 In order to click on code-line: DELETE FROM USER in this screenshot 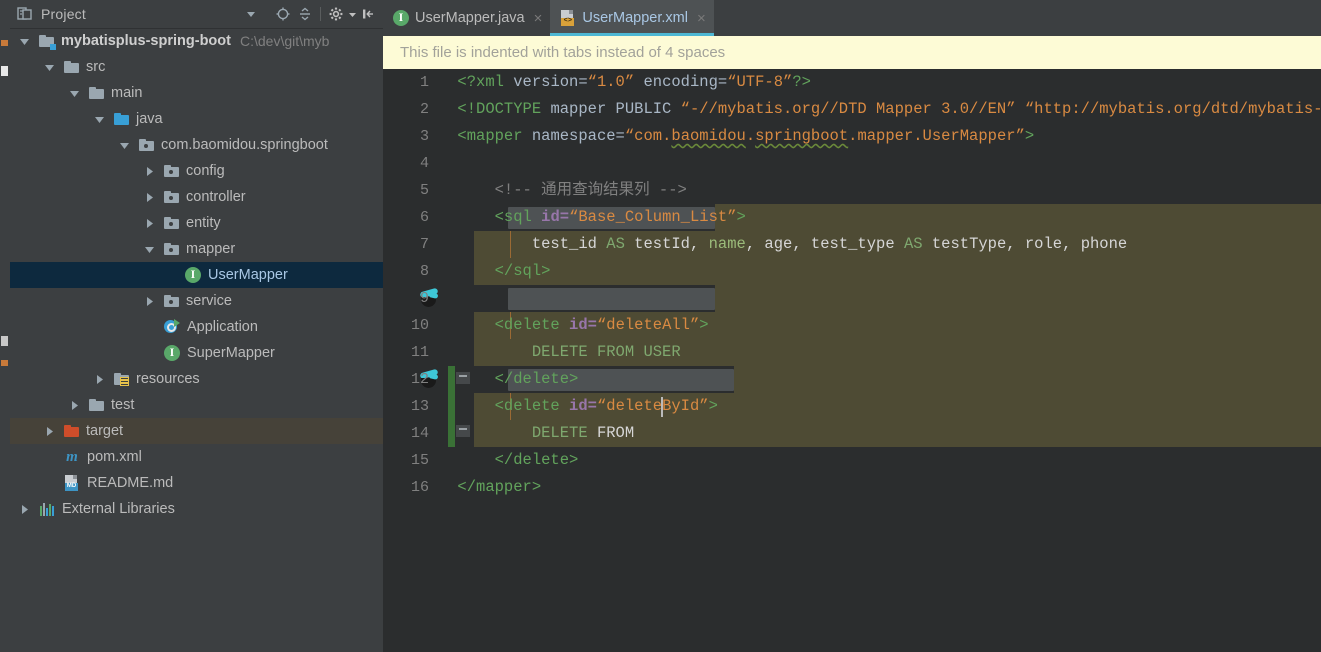, I will do `click(852, 352)`.